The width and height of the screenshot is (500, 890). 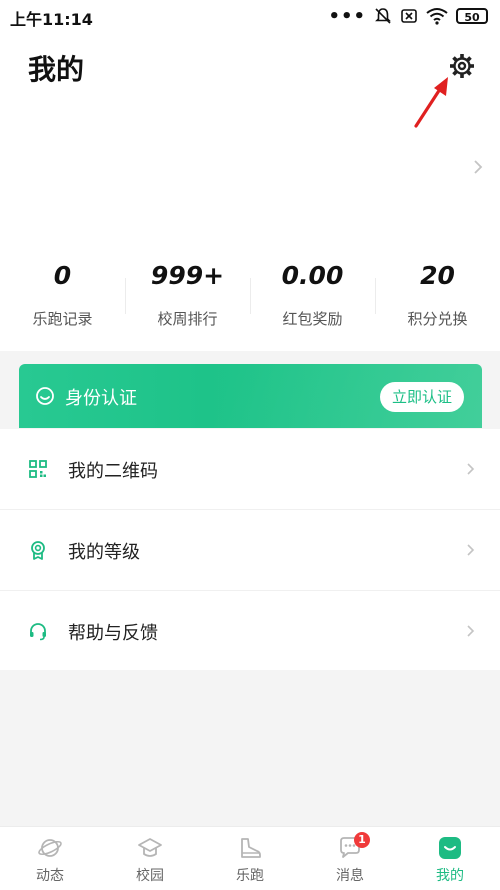 What do you see at coordinates (50, 848) in the screenshot?
I see `planet-icon` at bounding box center [50, 848].